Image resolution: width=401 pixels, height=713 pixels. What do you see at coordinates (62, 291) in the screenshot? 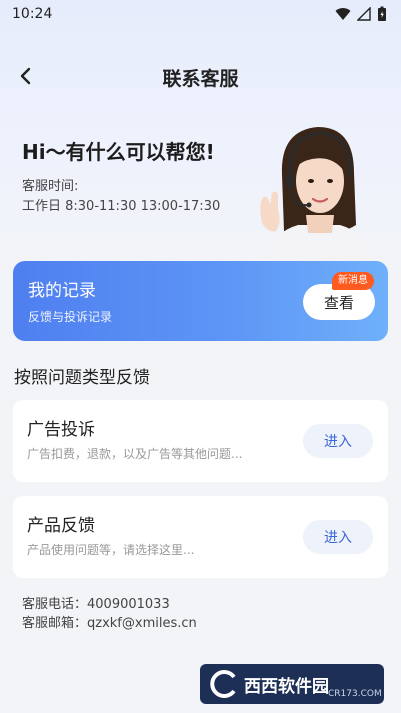
I see `records-title: 我的记录` at bounding box center [62, 291].